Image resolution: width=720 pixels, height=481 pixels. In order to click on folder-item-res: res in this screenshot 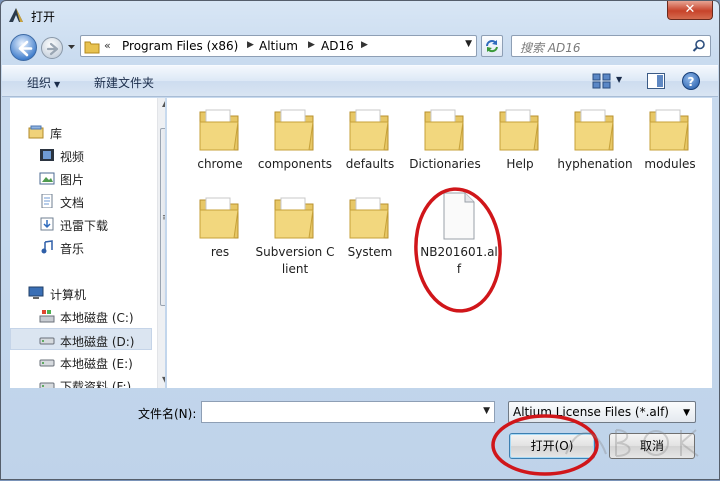, I will do `click(220, 232)`.